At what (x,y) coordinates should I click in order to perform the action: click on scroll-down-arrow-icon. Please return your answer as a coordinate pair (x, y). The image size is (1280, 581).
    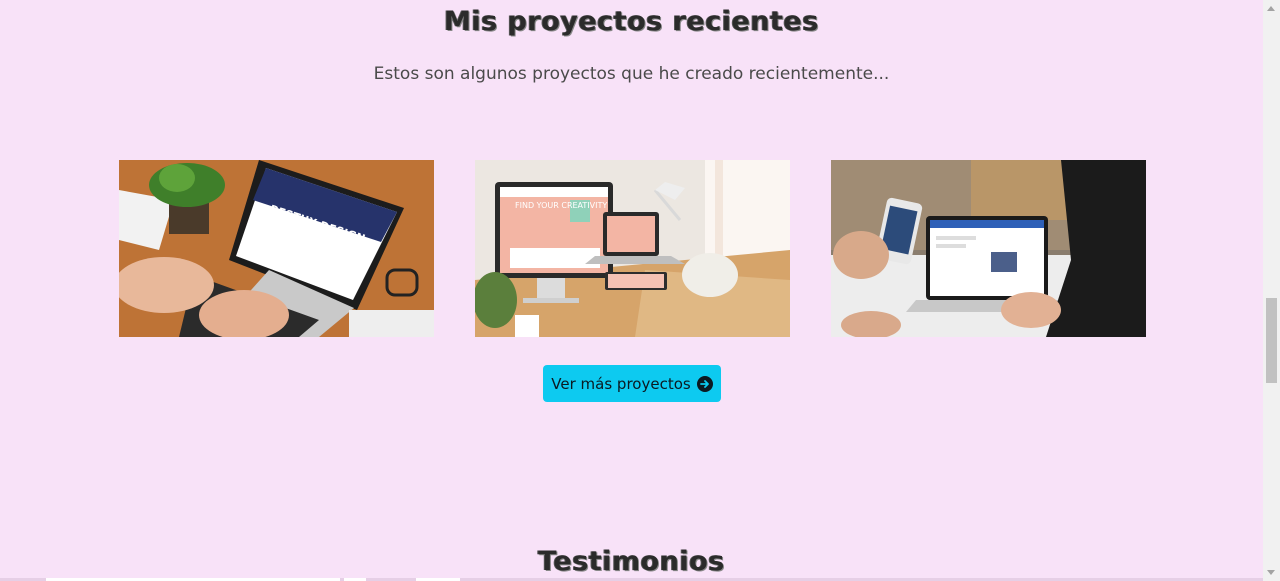
    Looking at the image, I should click on (1271, 572).